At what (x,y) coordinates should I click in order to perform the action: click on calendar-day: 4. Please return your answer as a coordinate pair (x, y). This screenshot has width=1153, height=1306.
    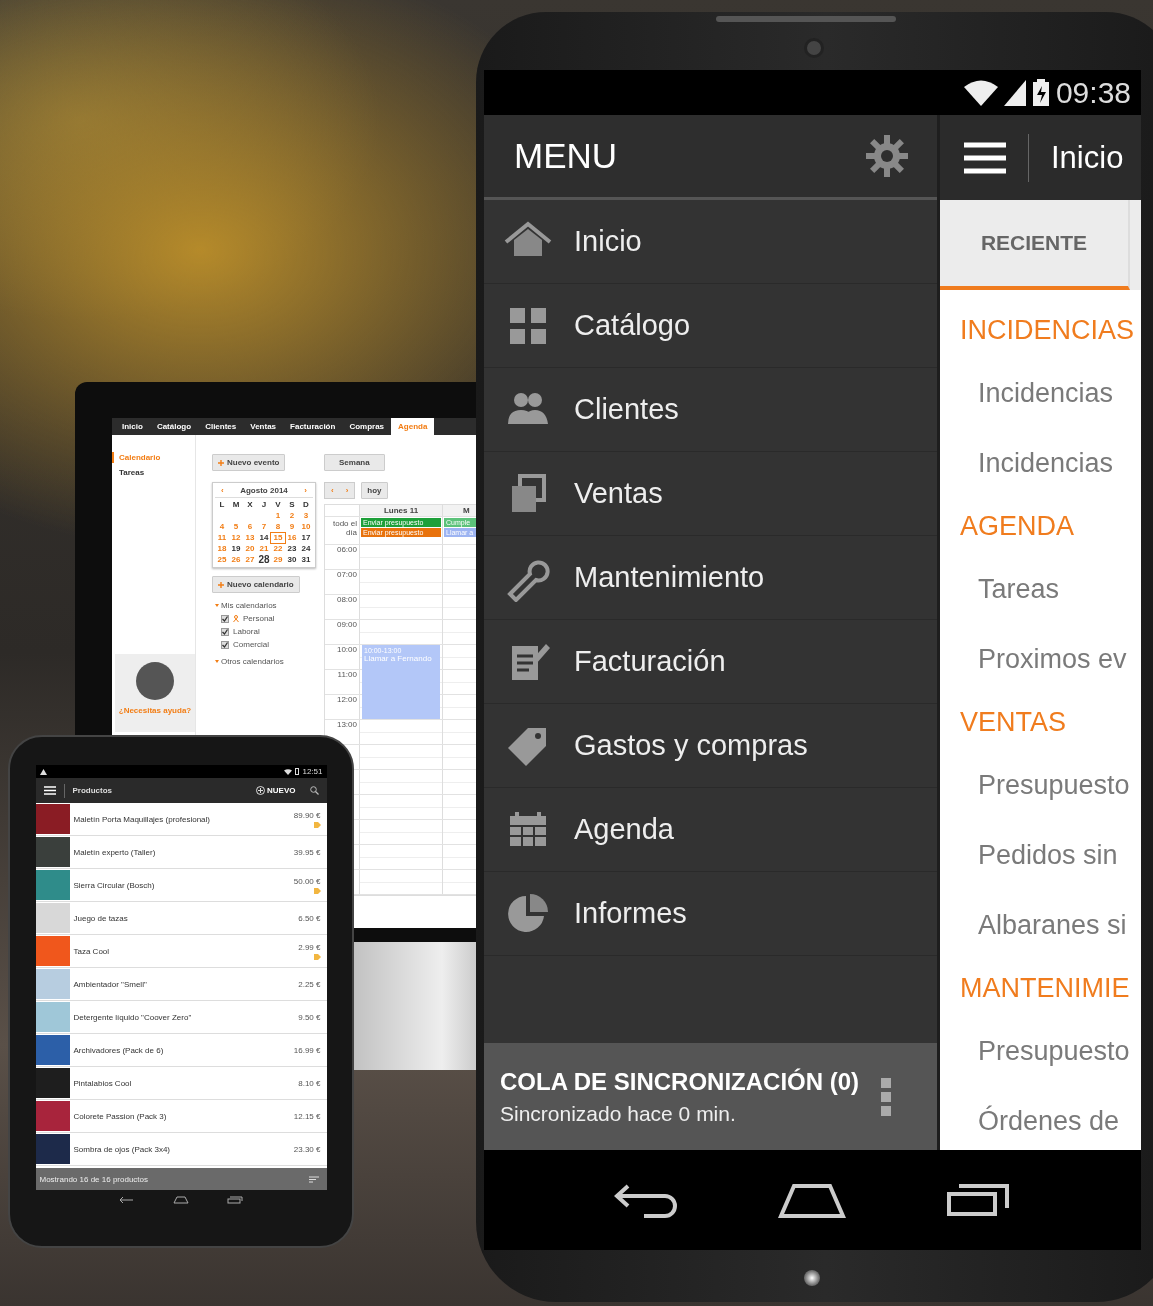
    Looking at the image, I should click on (222, 527).